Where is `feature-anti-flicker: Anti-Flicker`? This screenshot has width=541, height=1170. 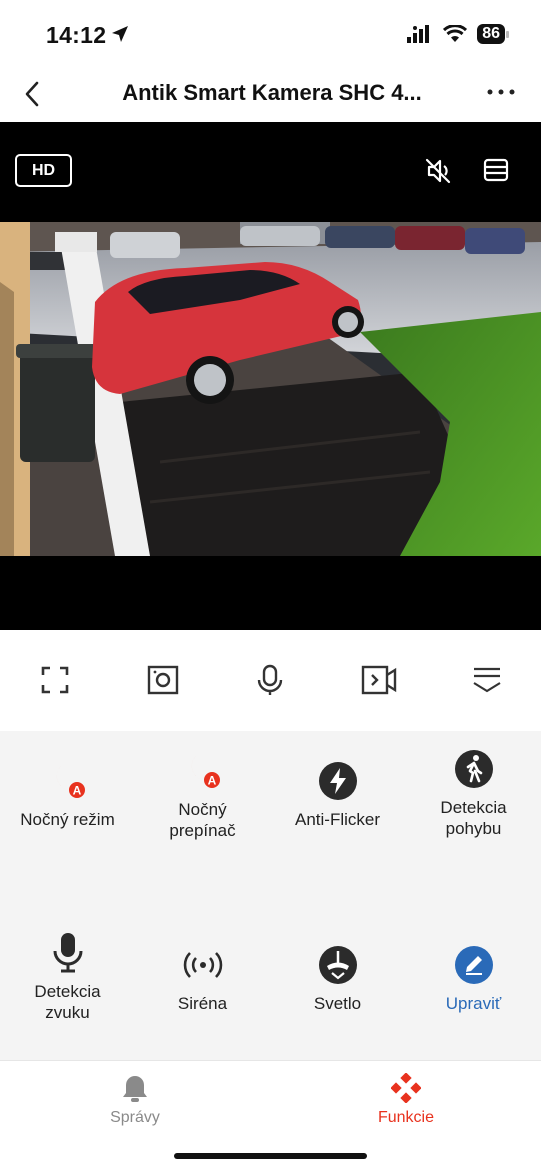 feature-anti-flicker: Anti-Flicker is located at coordinates (337, 794).